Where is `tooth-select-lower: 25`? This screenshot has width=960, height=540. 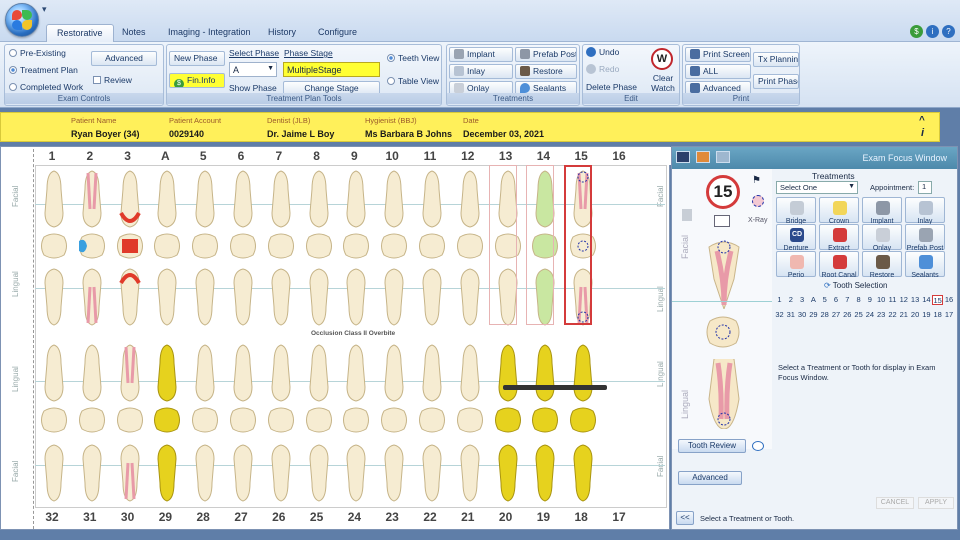
tooth-select-lower: 25 is located at coordinates (858, 315).